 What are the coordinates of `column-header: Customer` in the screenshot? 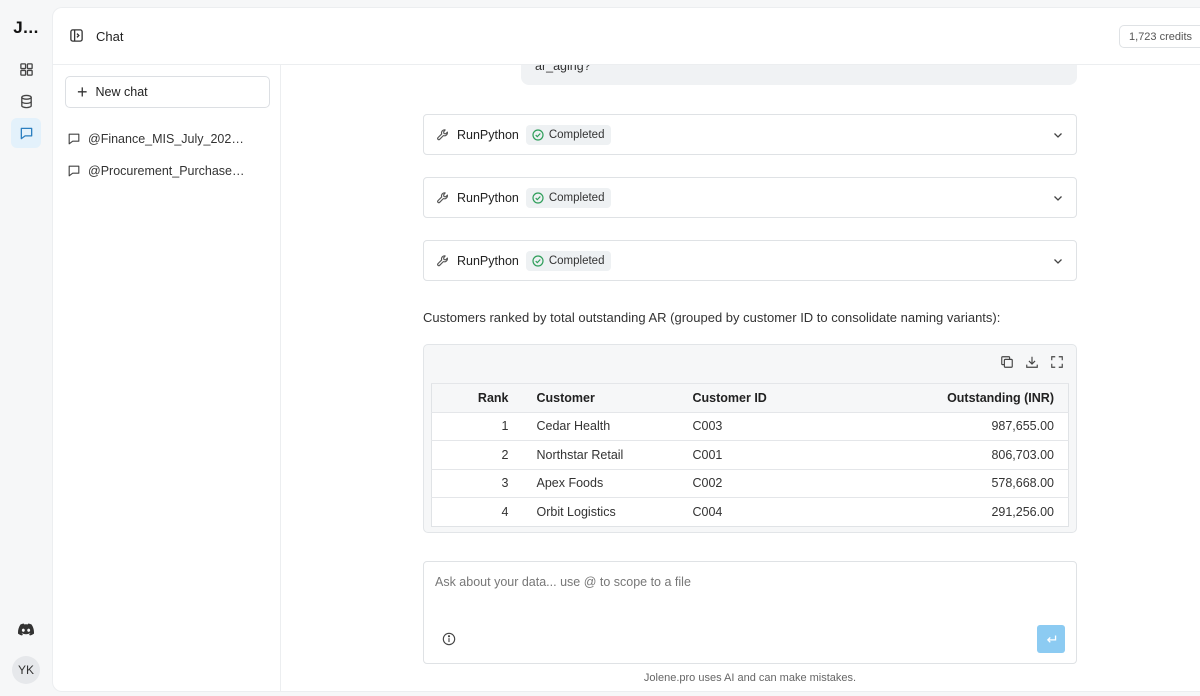 It's located at (602, 397).